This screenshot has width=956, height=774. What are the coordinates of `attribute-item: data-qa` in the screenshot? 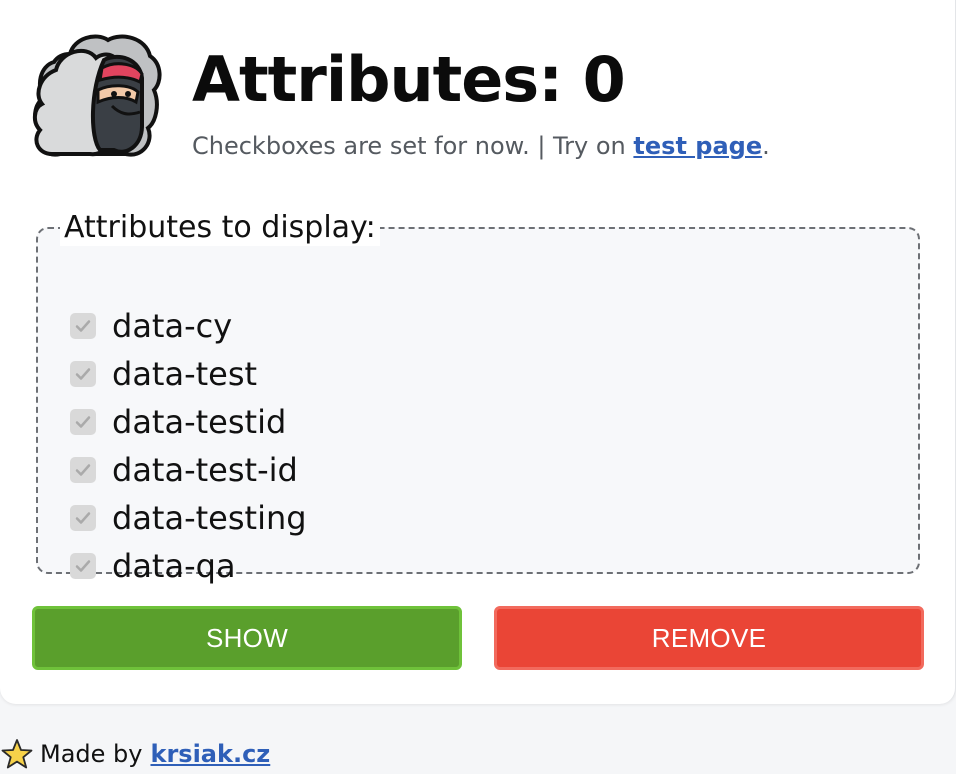 It's located at (188, 566).